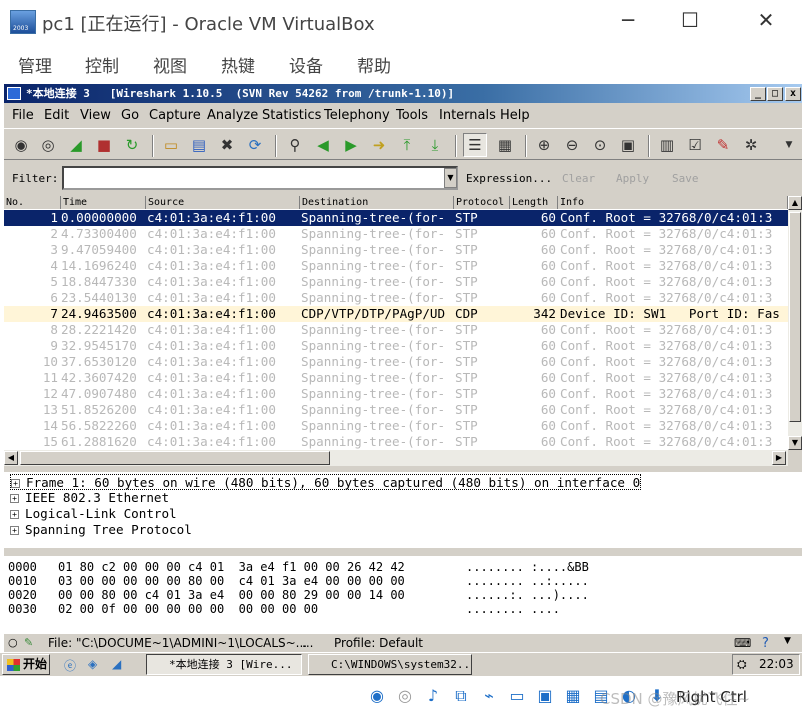 The width and height of the screenshot is (802, 714). Describe the element at coordinates (378, 643) in the screenshot. I see `status-profile: Profile: Default` at that location.